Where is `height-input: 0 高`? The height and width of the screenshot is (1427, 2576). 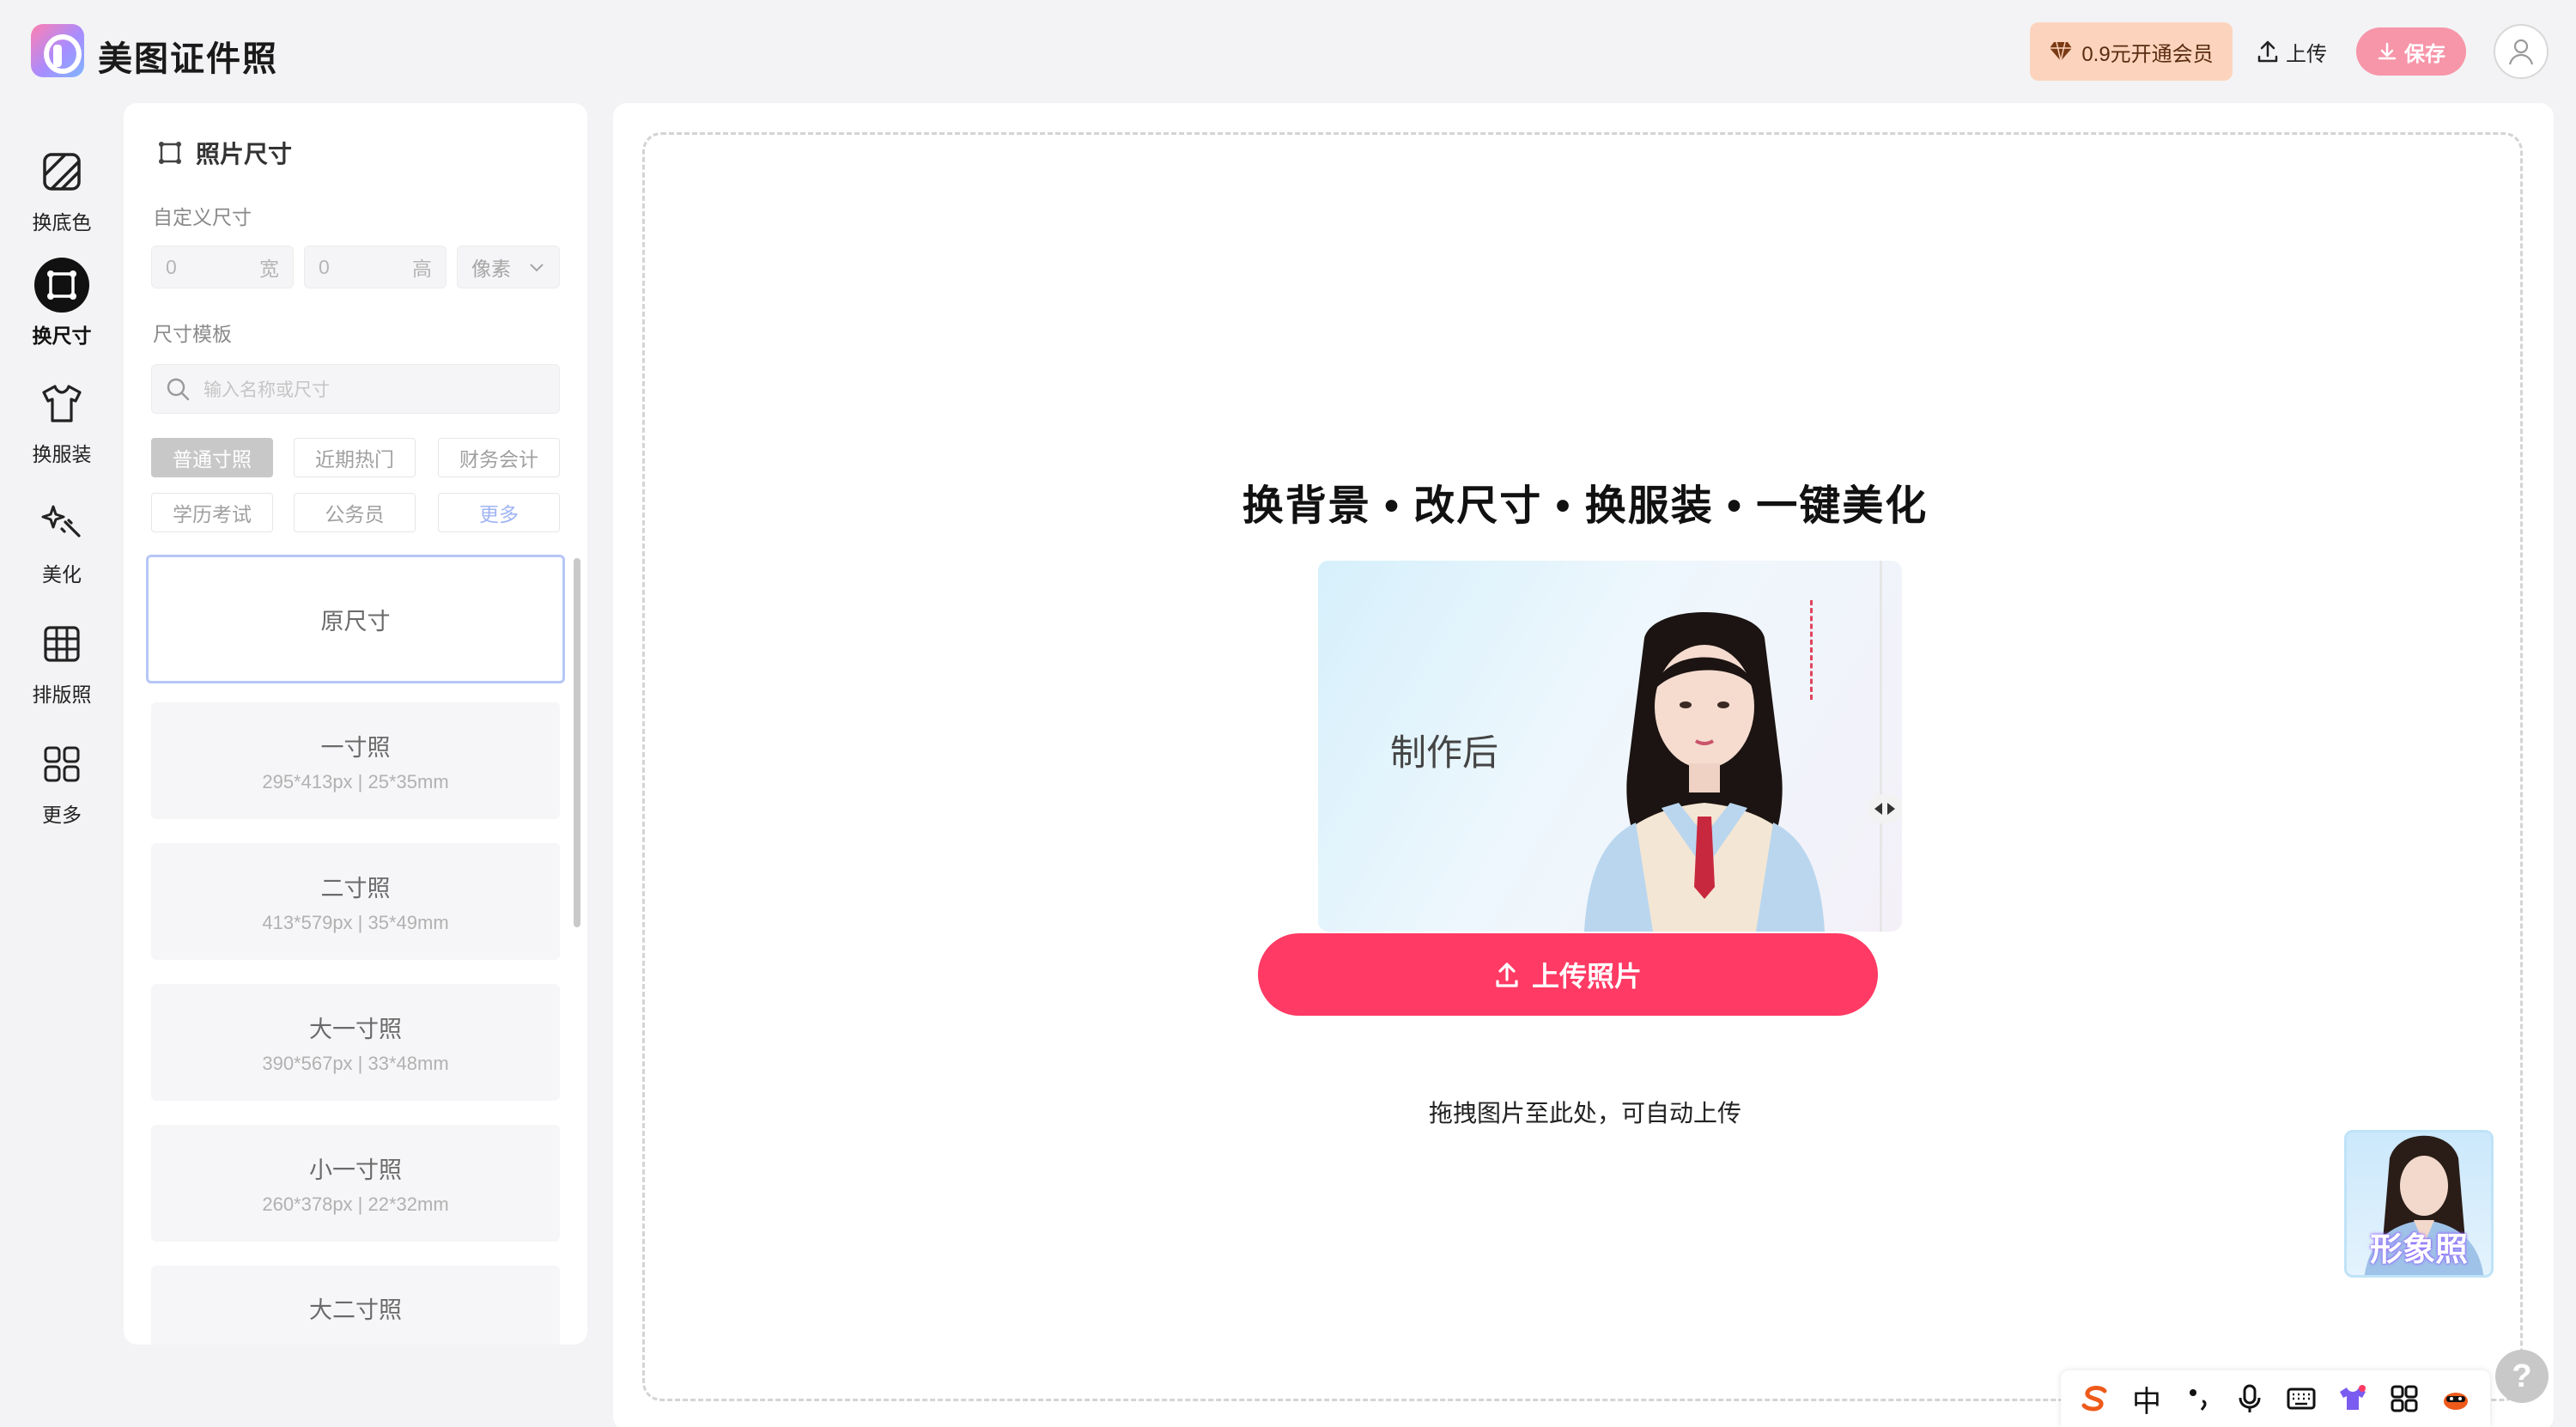 height-input: 0 高 is located at coordinates (376, 267).